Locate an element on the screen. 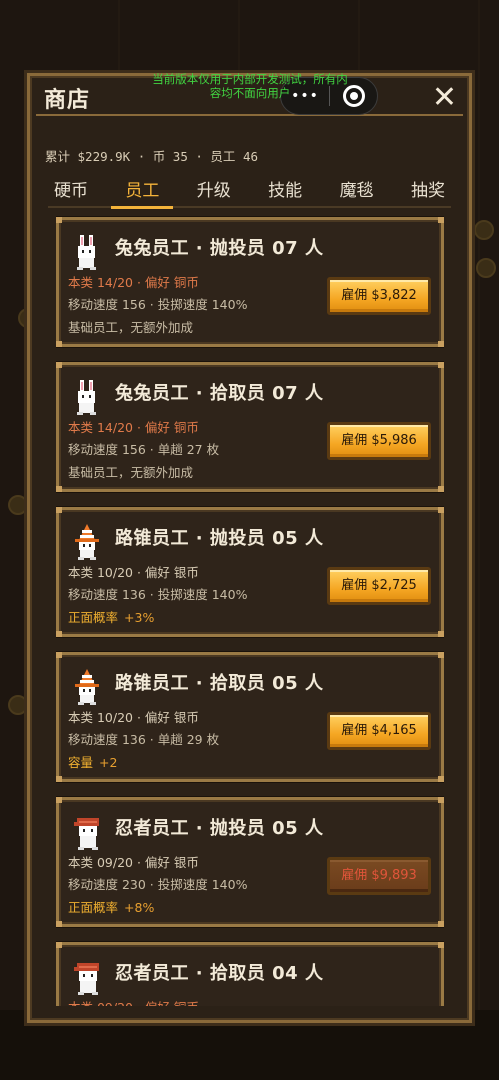 This screenshot has width=499, height=1080. staff-bonus-line: 正面概率 +8% is located at coordinates (111, 907).